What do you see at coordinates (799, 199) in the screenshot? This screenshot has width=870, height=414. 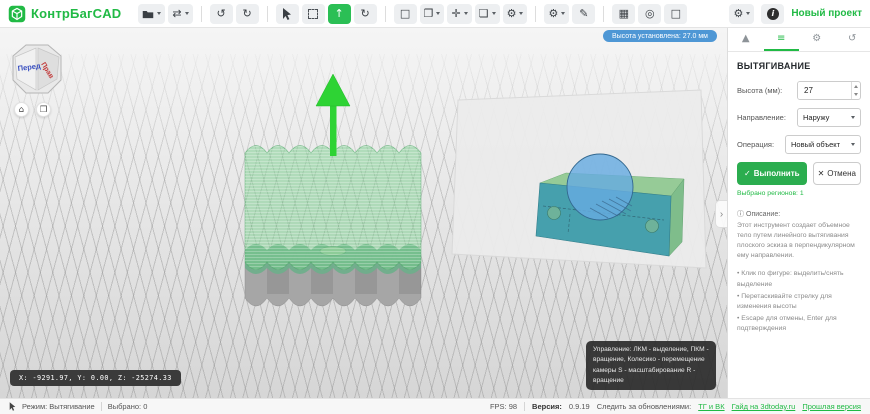 I see `extrude-panel: ВЫТЯГИВАНИЕ Высота (мм): Направление:` at bounding box center [799, 199].